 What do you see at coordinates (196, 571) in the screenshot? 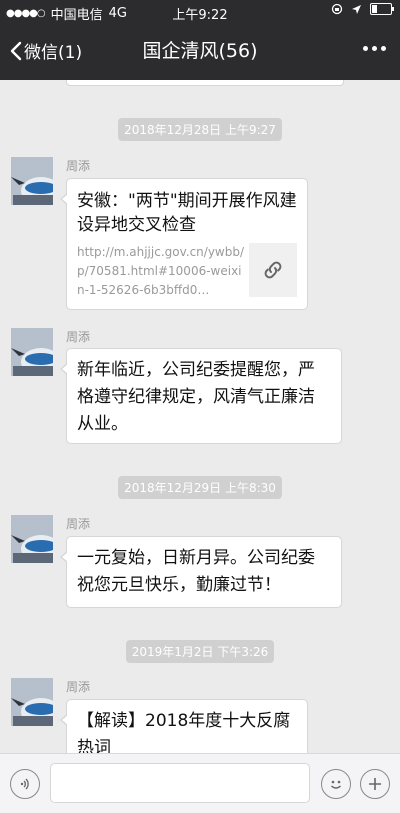
I see `message-text: 一元复始，日新月异。公司纪委祝您元旦快乐，勤廉过节！` at bounding box center [196, 571].